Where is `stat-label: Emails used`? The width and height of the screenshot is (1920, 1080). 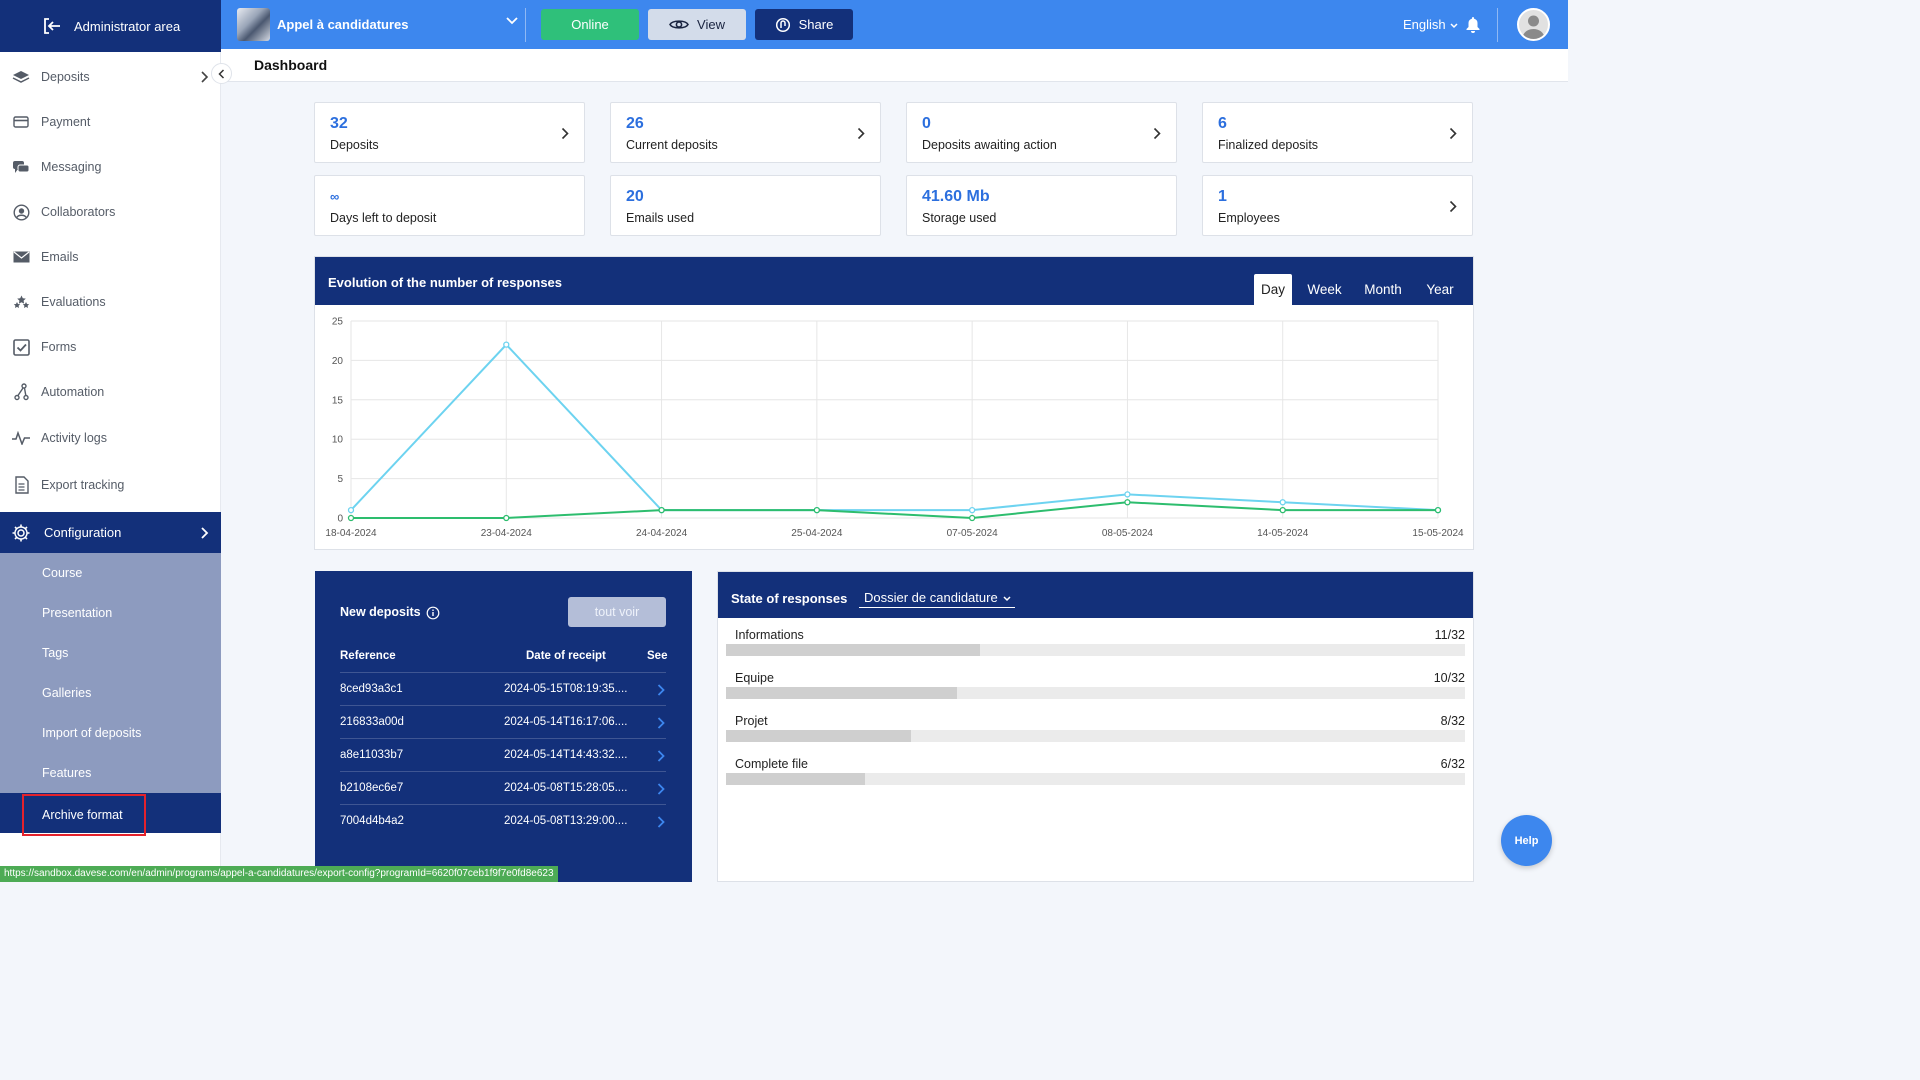 stat-label: Emails used is located at coordinates (660, 218).